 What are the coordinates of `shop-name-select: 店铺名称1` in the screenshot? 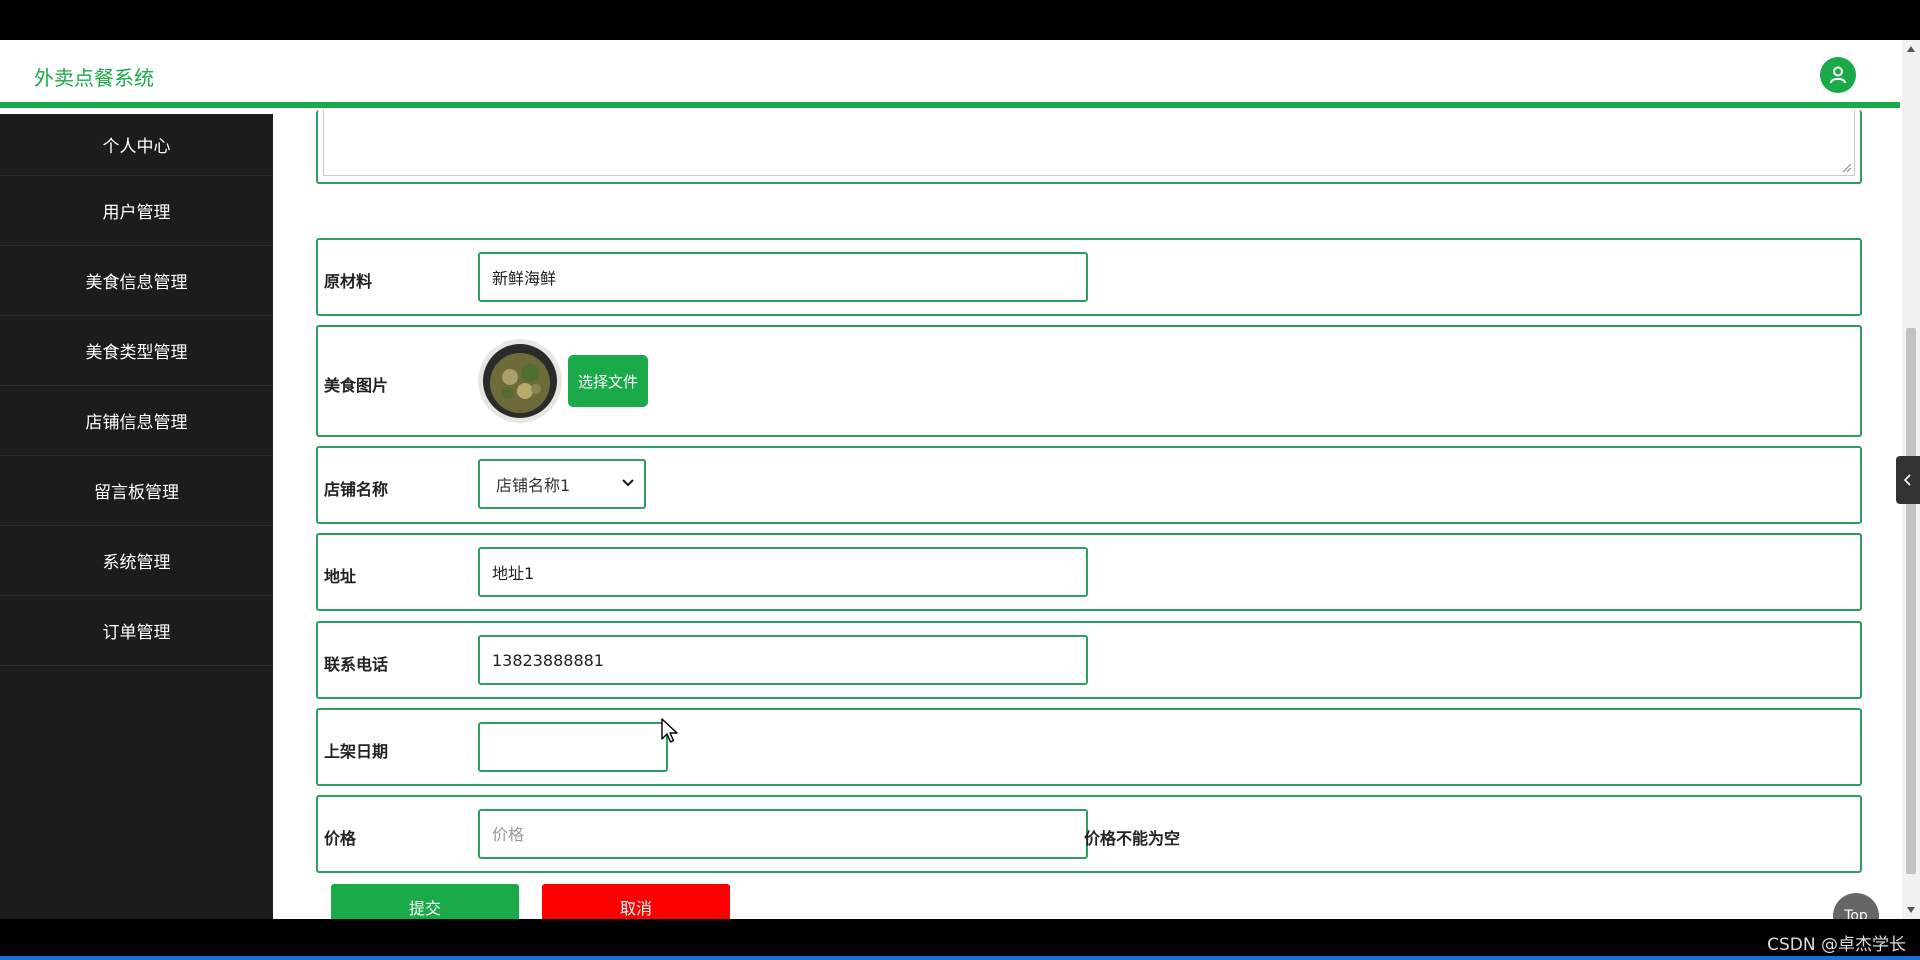 It's located at (562, 484).